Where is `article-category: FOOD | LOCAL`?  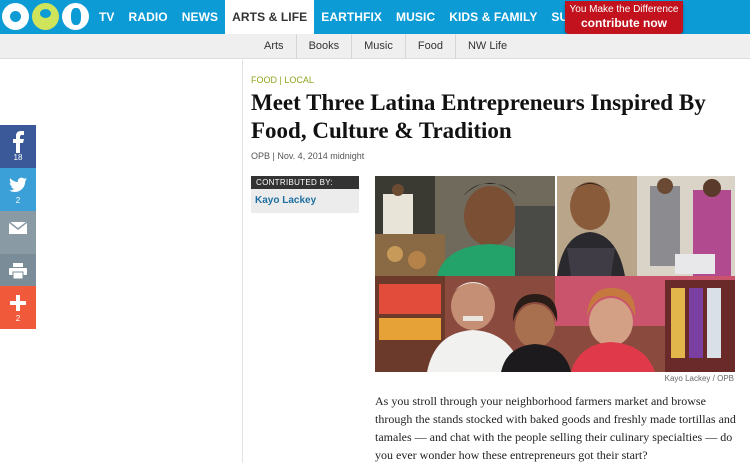
article-category: FOOD | LOCAL is located at coordinates (282, 80).